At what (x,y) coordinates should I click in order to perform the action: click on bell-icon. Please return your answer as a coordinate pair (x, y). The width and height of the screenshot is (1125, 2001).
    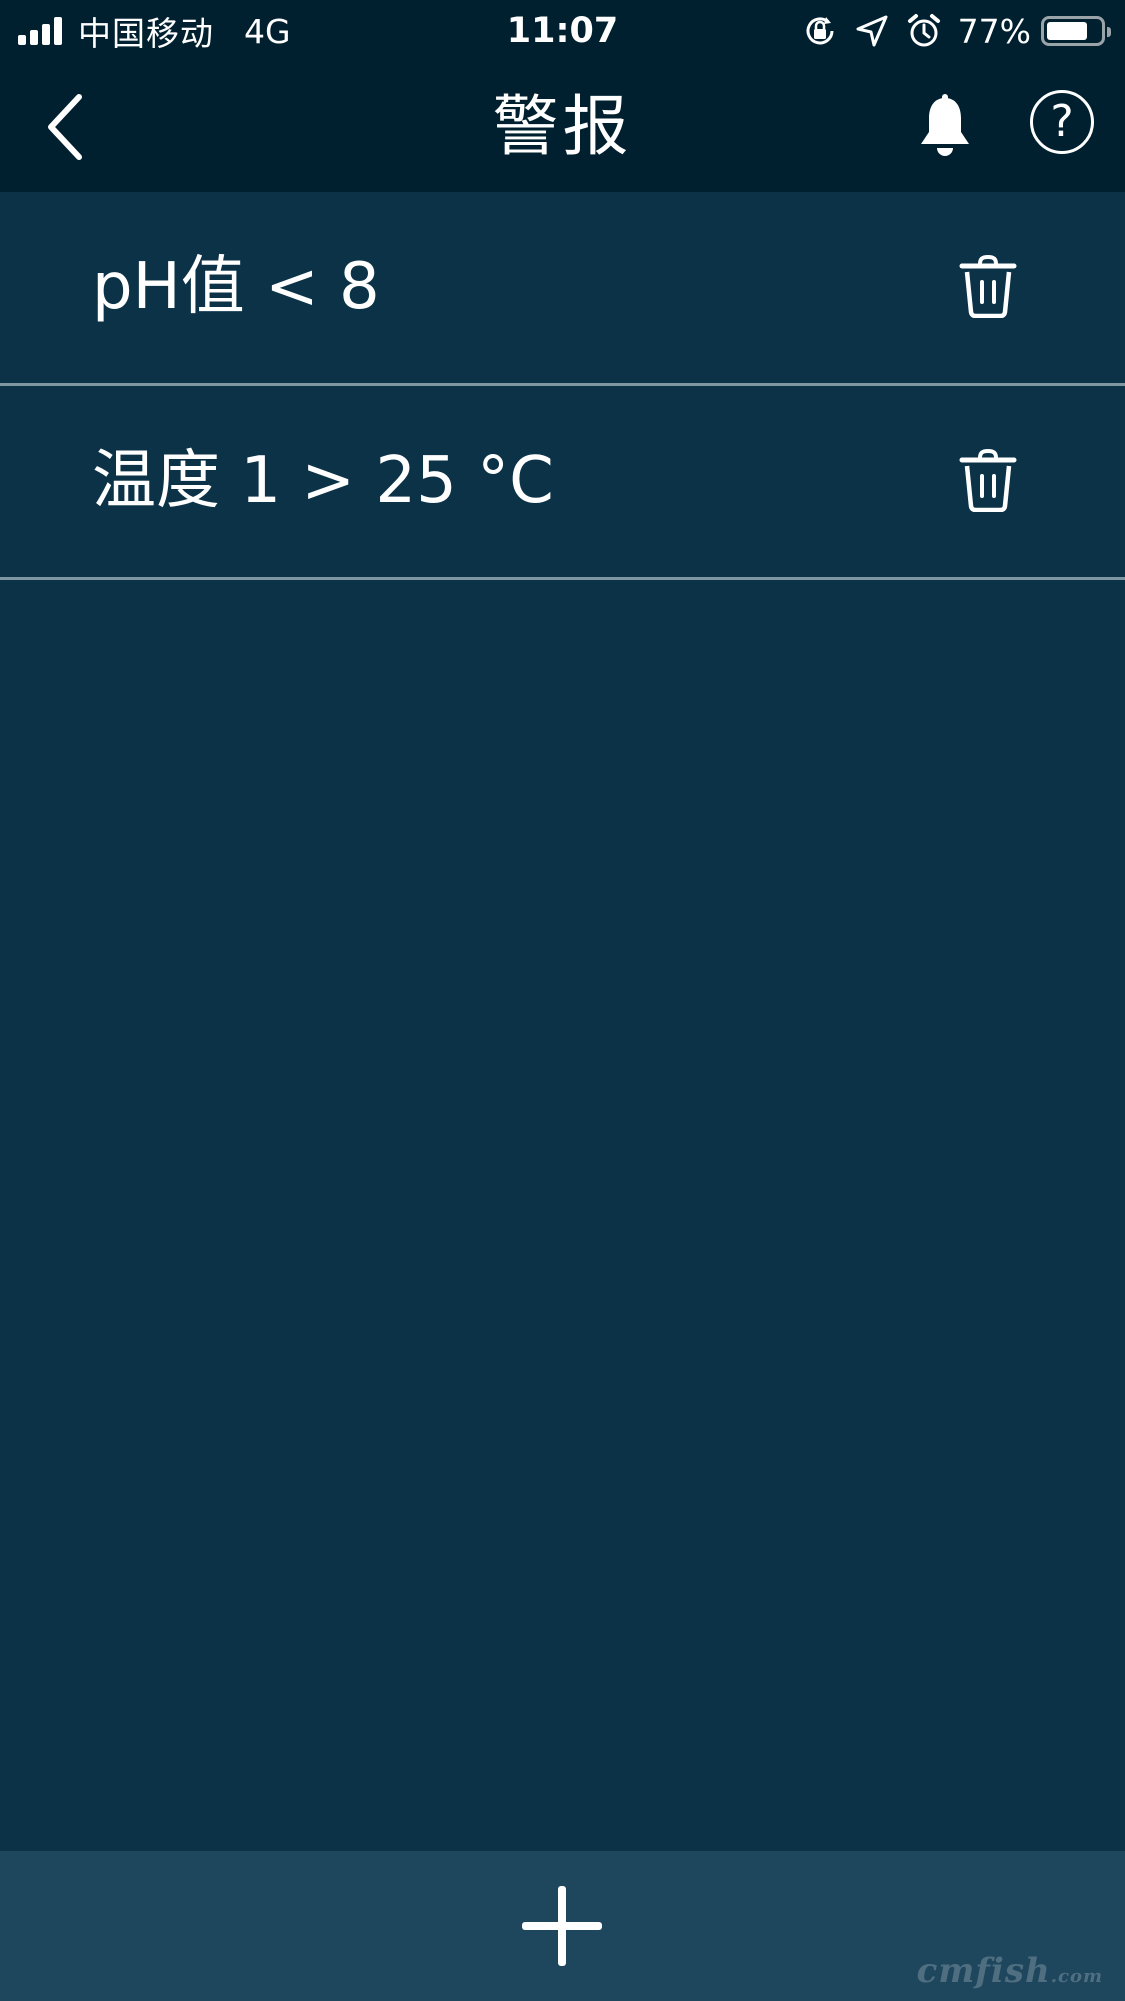
    Looking at the image, I should click on (945, 125).